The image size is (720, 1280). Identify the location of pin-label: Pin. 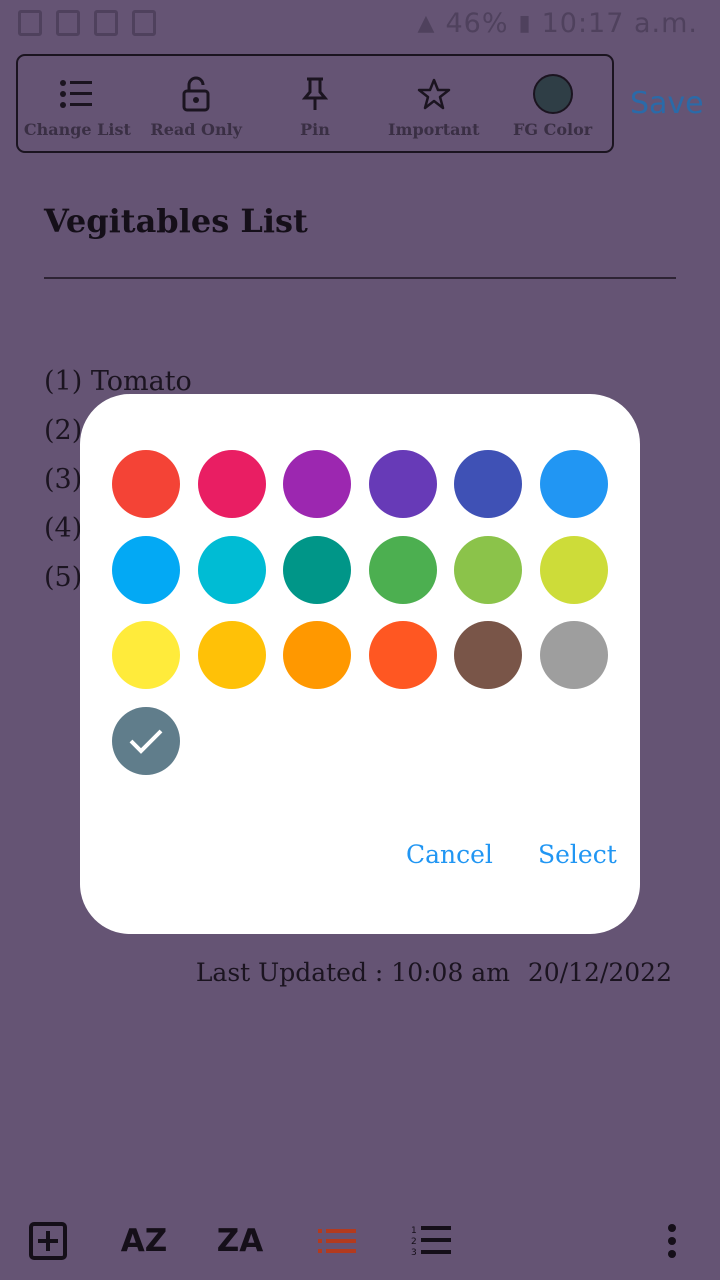
(315, 129).